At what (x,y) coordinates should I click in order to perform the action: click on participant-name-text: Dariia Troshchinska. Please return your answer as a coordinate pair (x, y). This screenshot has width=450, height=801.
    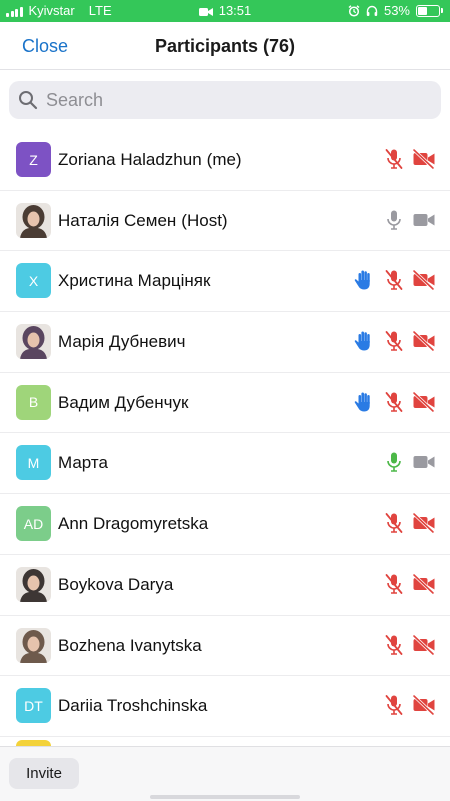
    Looking at the image, I should click on (133, 706).